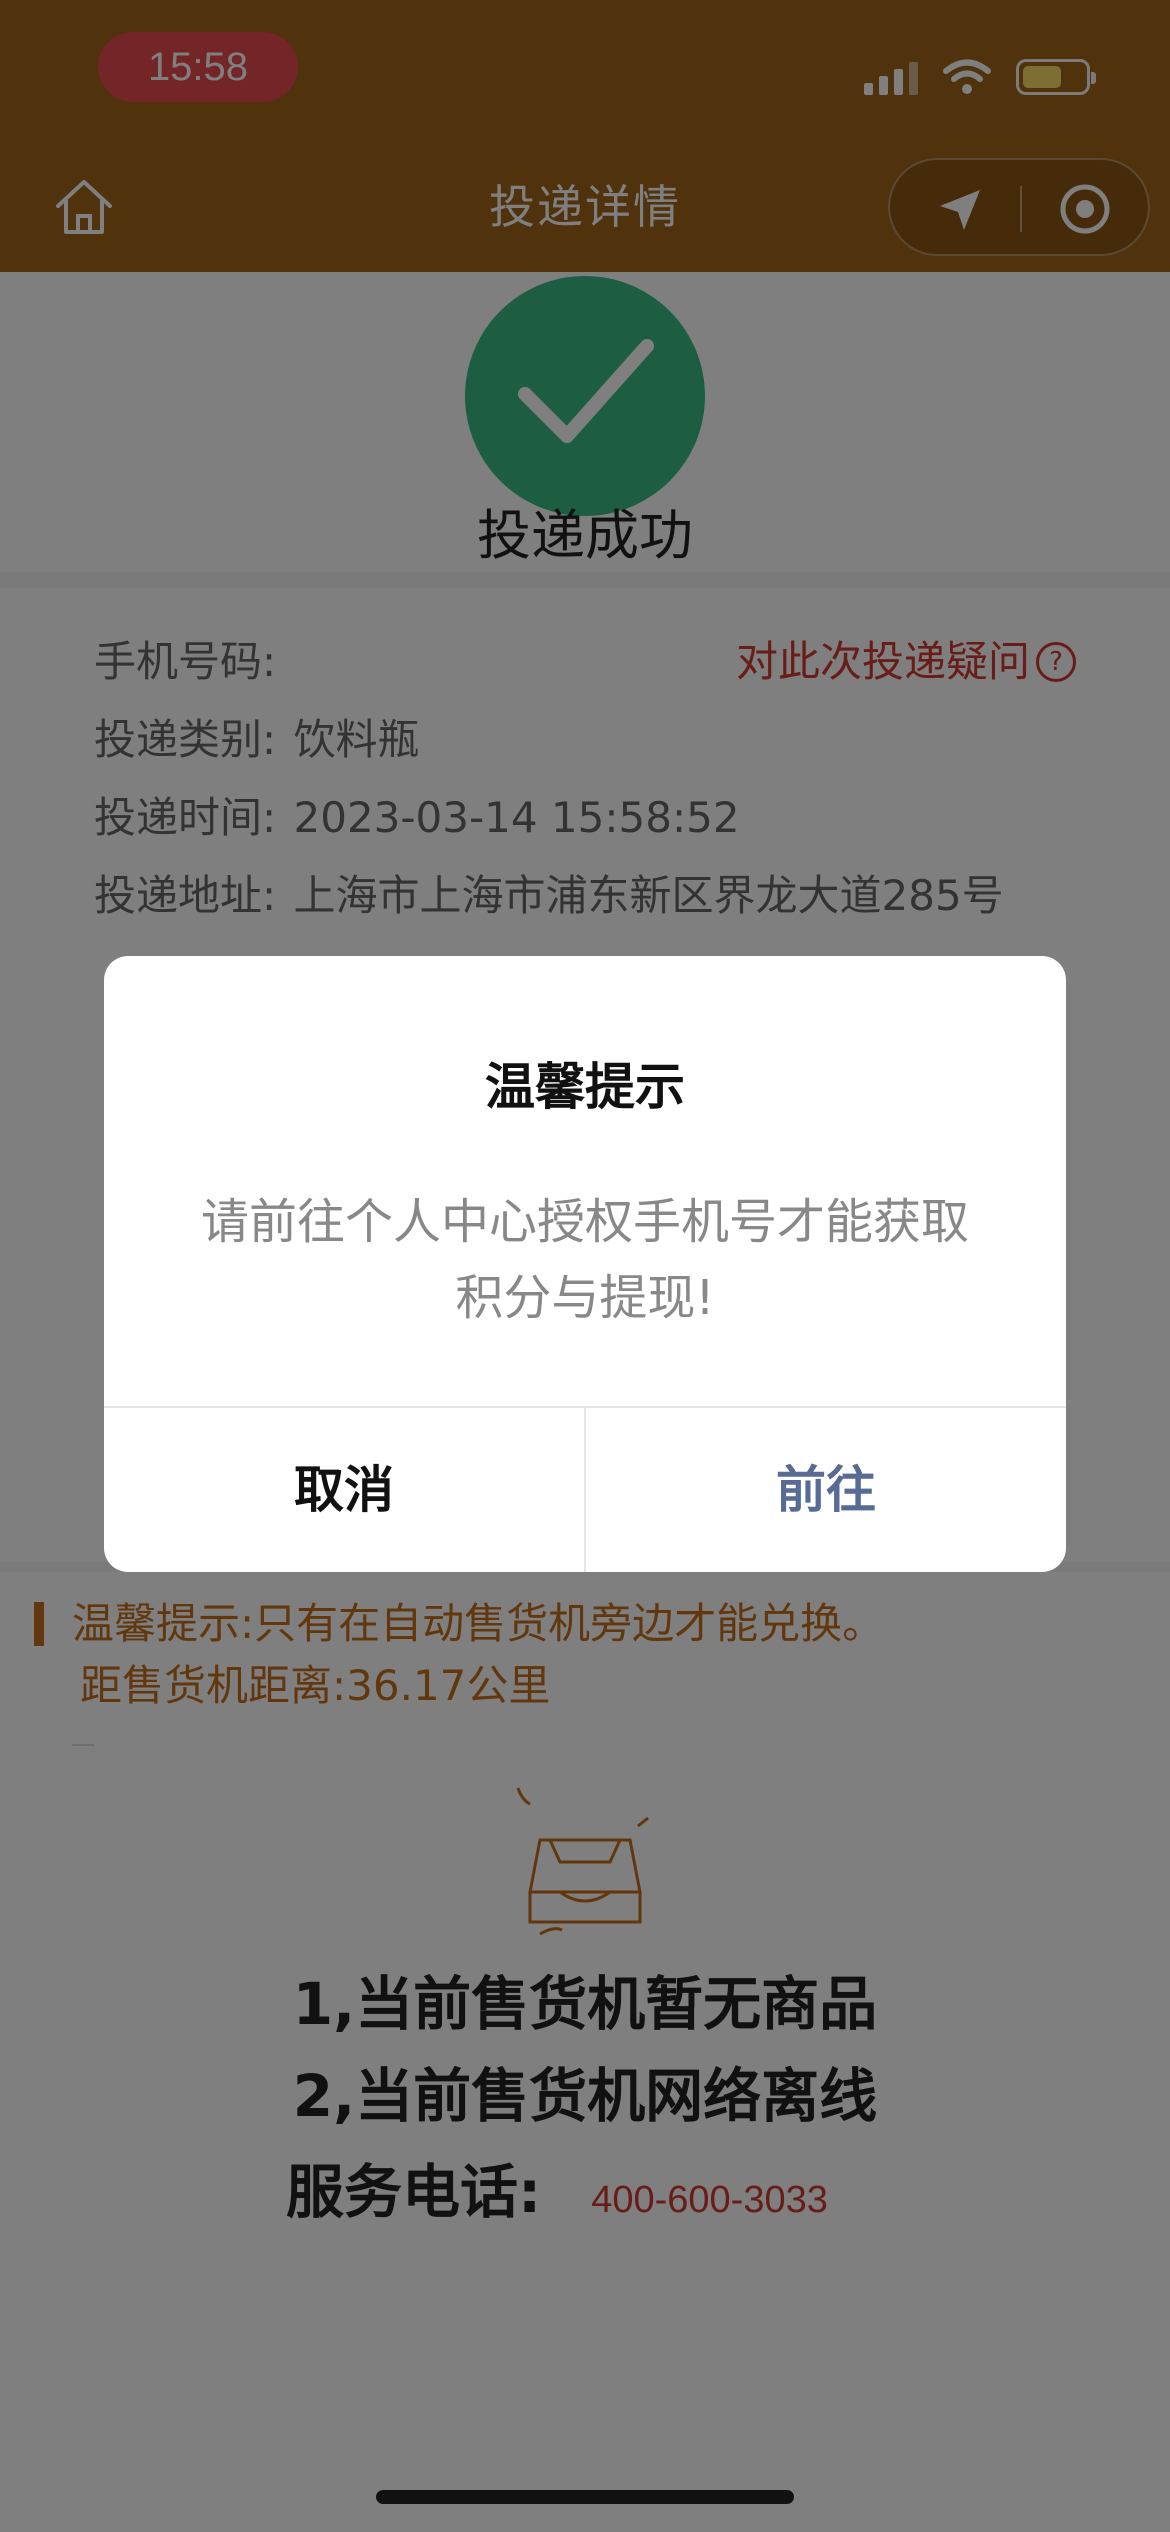  Describe the element at coordinates (826, 1490) in the screenshot. I see `go-button: 前往` at that location.